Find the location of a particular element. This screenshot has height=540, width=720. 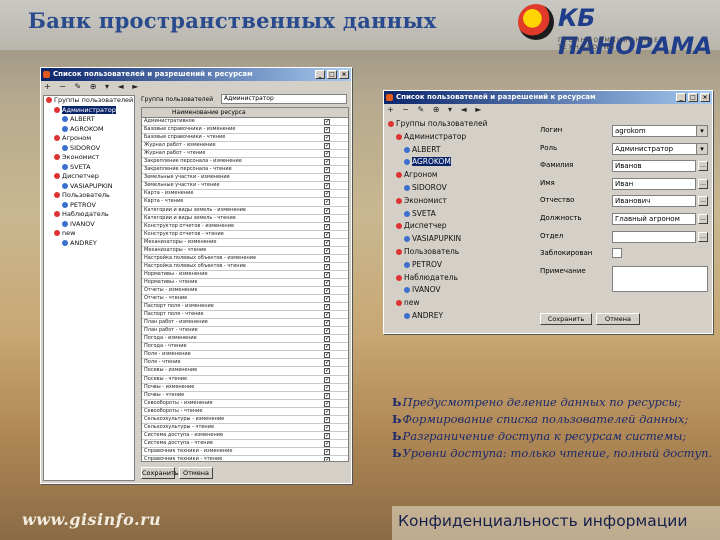

grid-row: Почвы - изменение is located at coordinates (245, 388).